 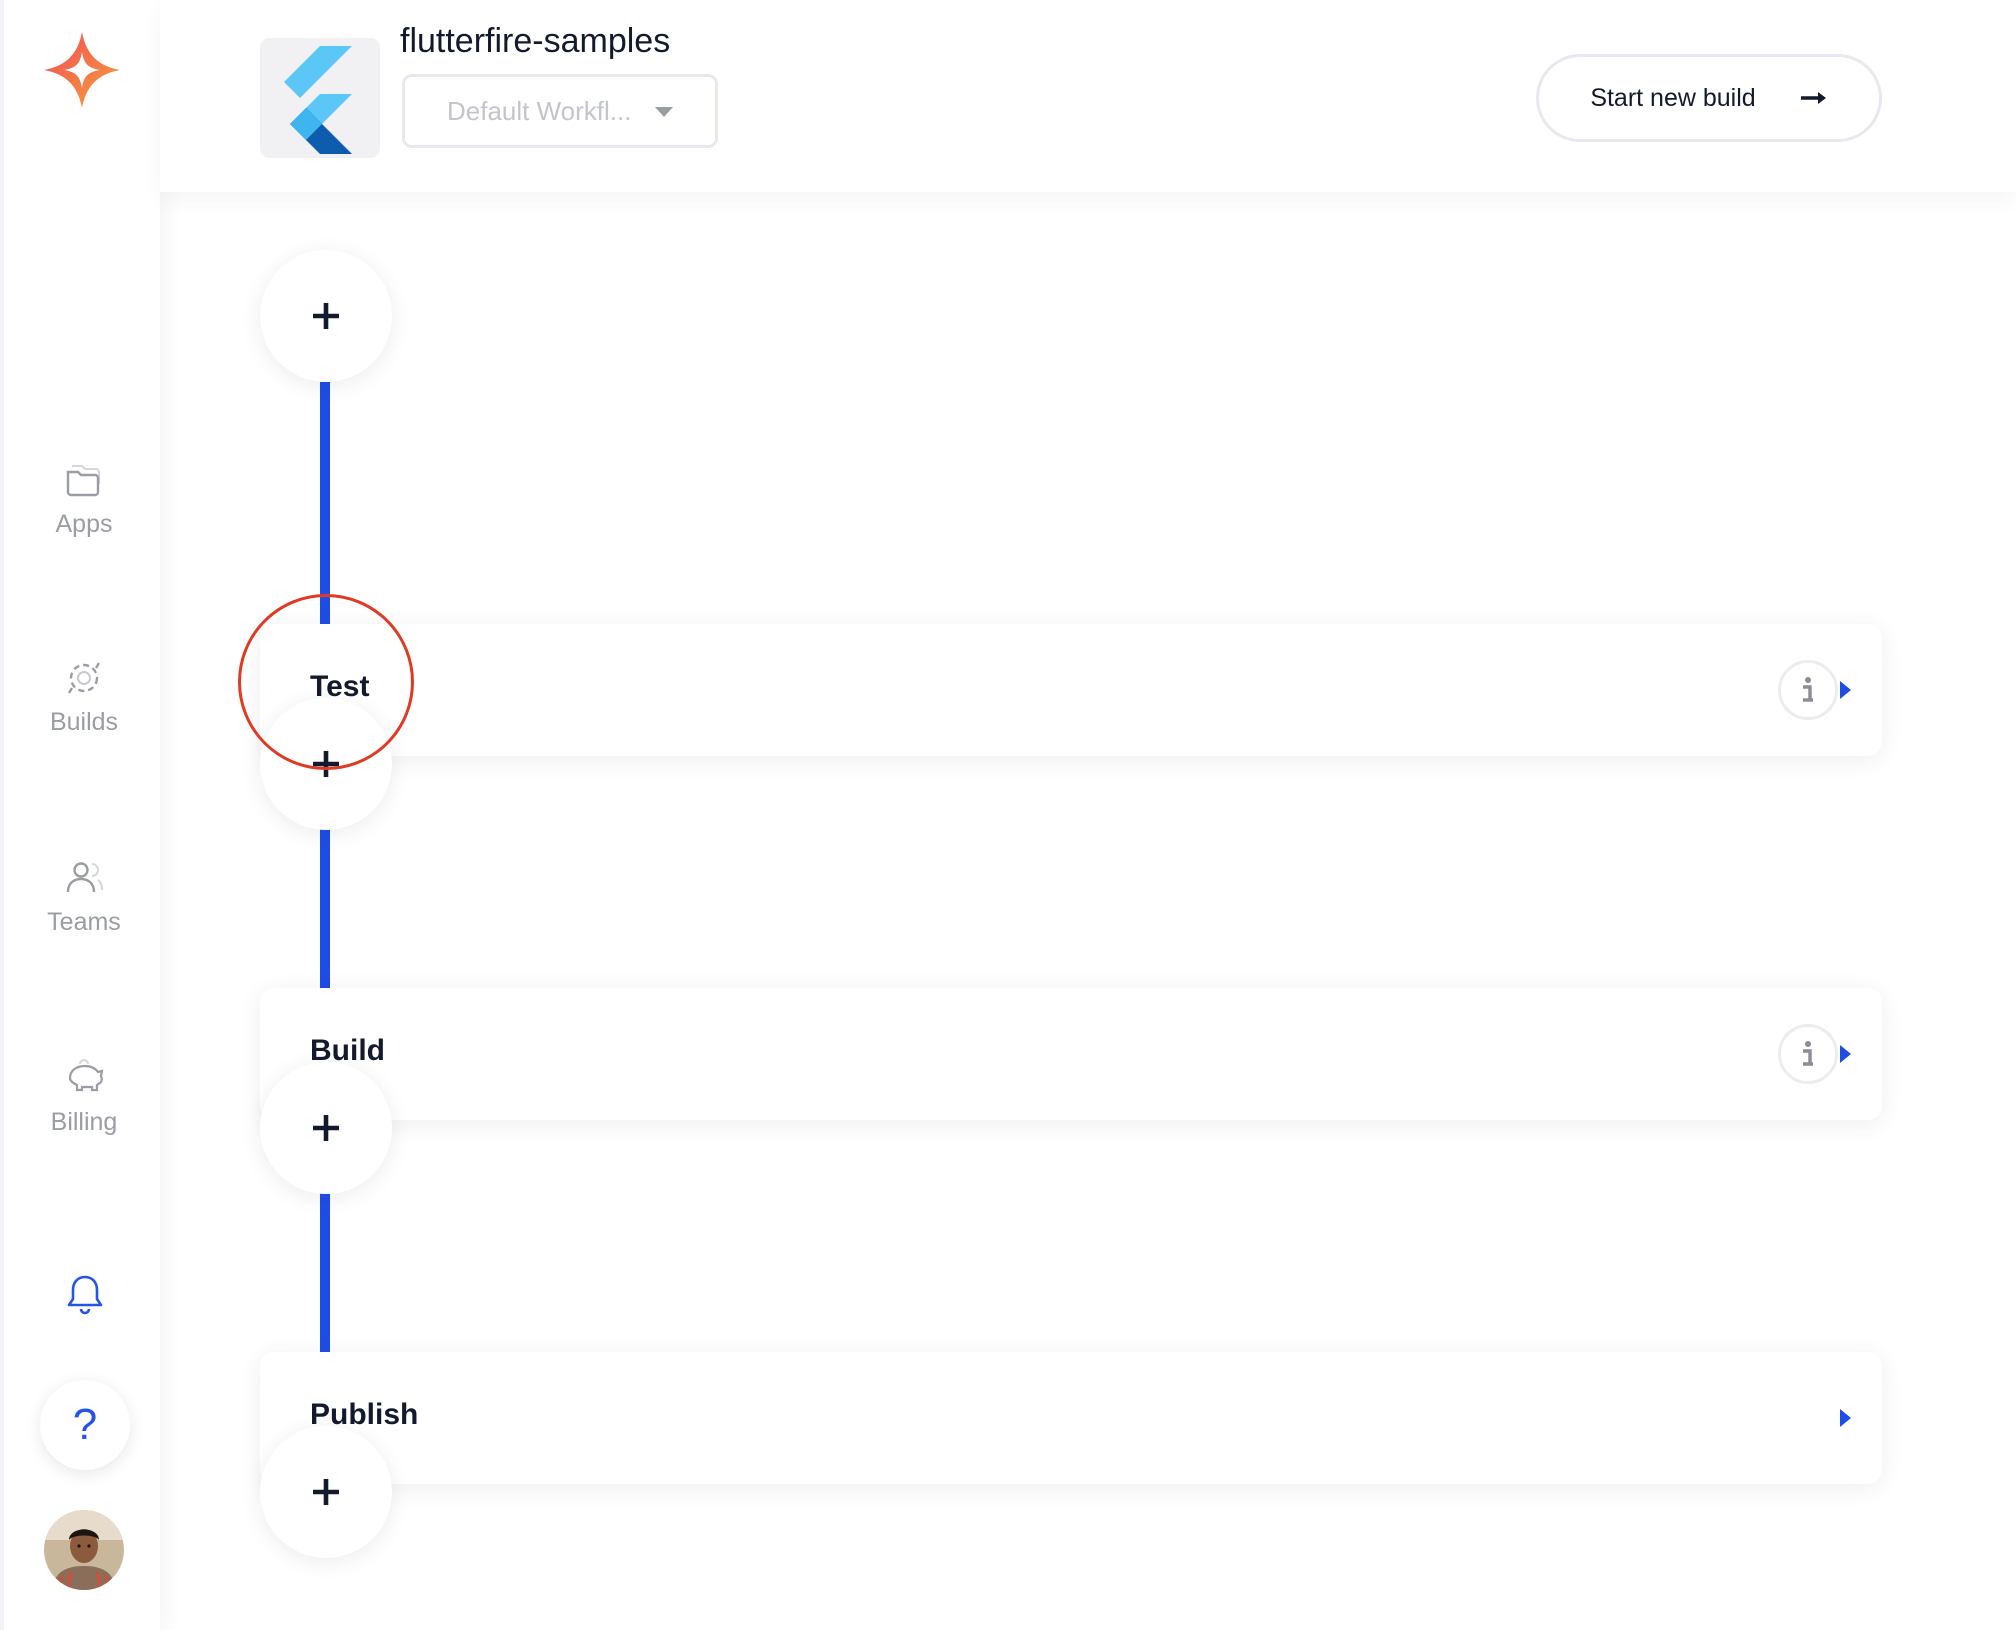 What do you see at coordinates (1071, 1054) in the screenshot?
I see `stage-card-build: Build` at bounding box center [1071, 1054].